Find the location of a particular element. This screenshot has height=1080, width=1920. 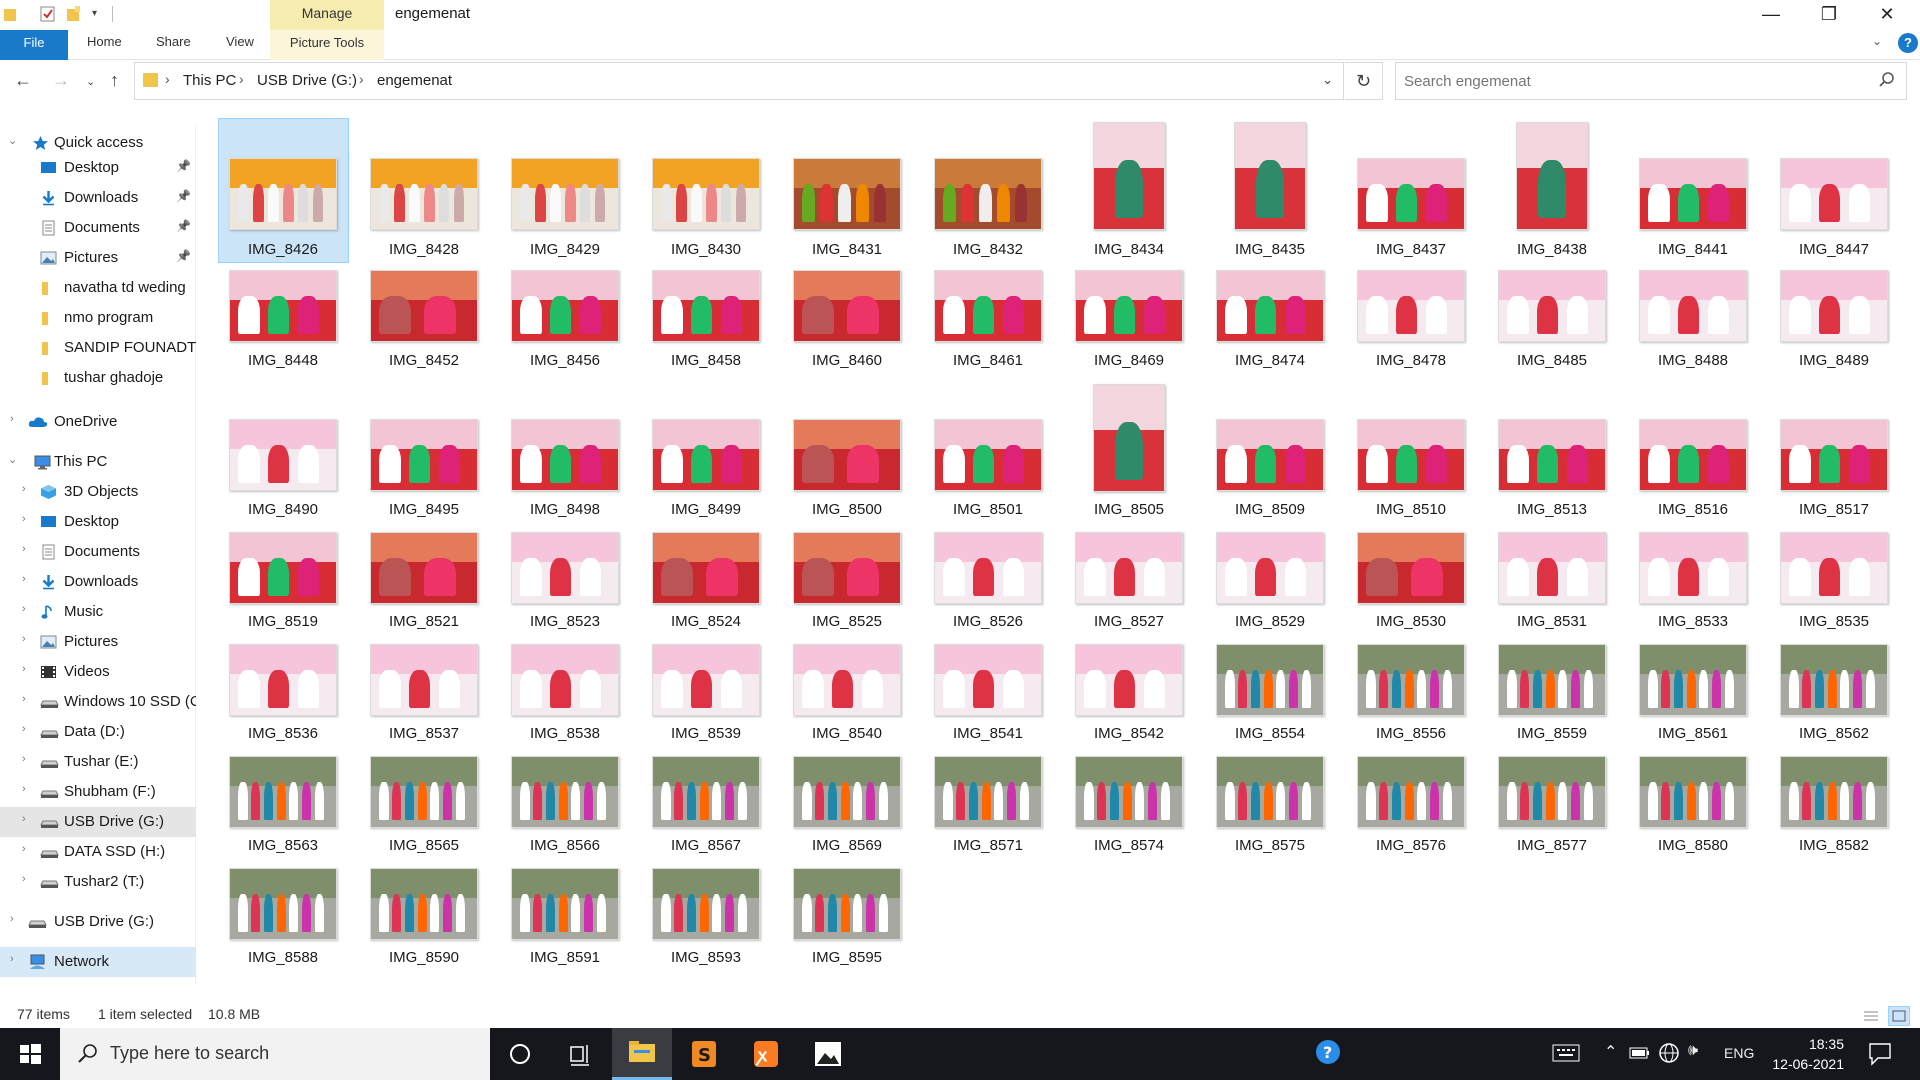

file-name: IMG_8559 is located at coordinates (1552, 733).